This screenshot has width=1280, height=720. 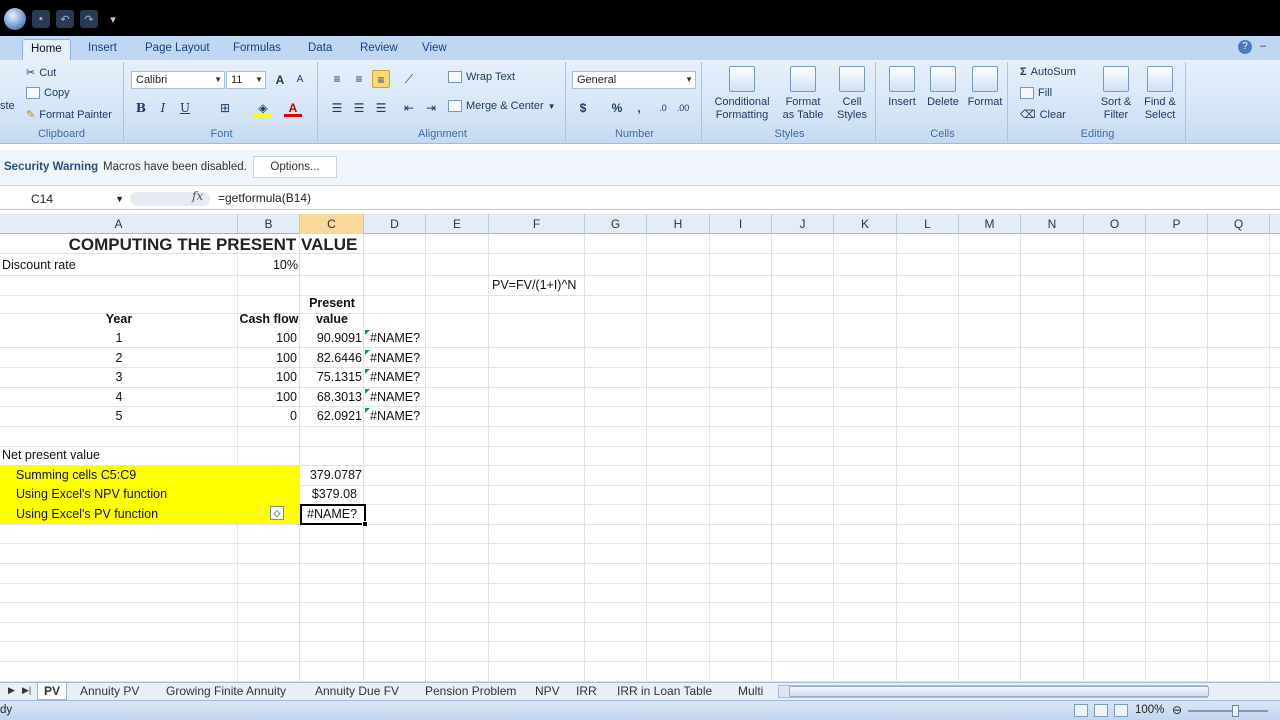 I want to click on sheet-tab-pension-problem: Pension Problem, so click(x=470, y=691).